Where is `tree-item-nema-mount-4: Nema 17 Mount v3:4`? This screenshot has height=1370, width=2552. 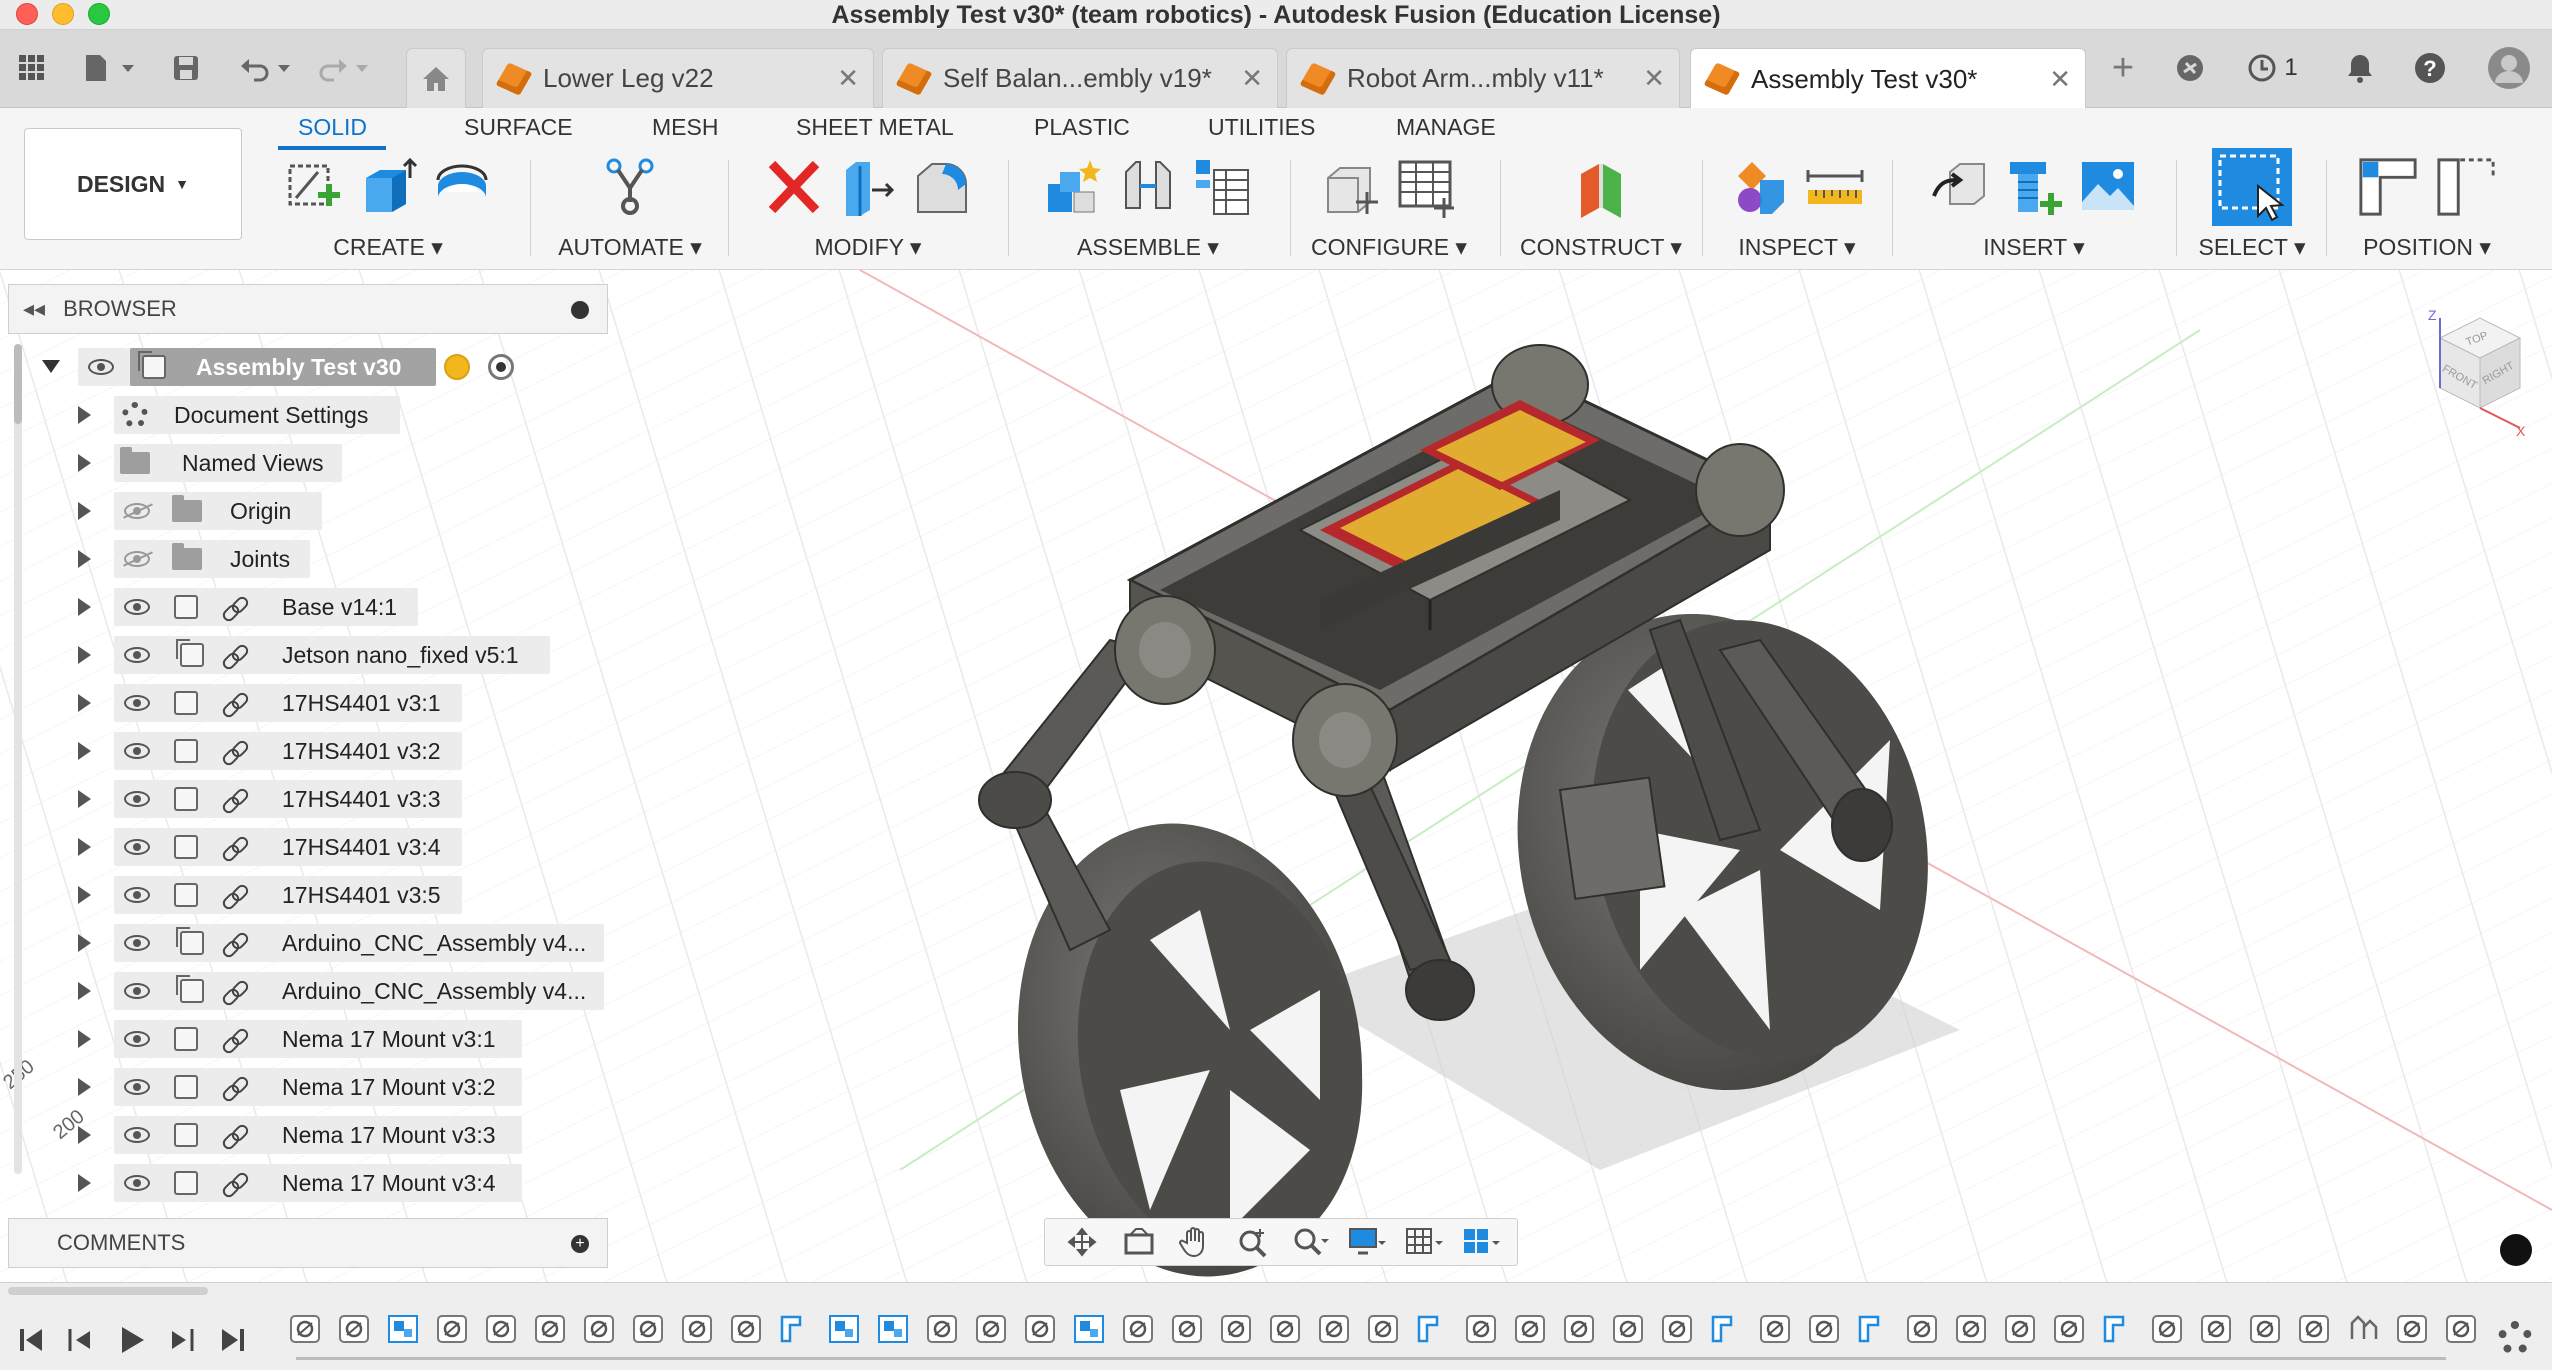
tree-item-nema-mount-4: Nema 17 Mount v3:4 is located at coordinates (310, 1183).